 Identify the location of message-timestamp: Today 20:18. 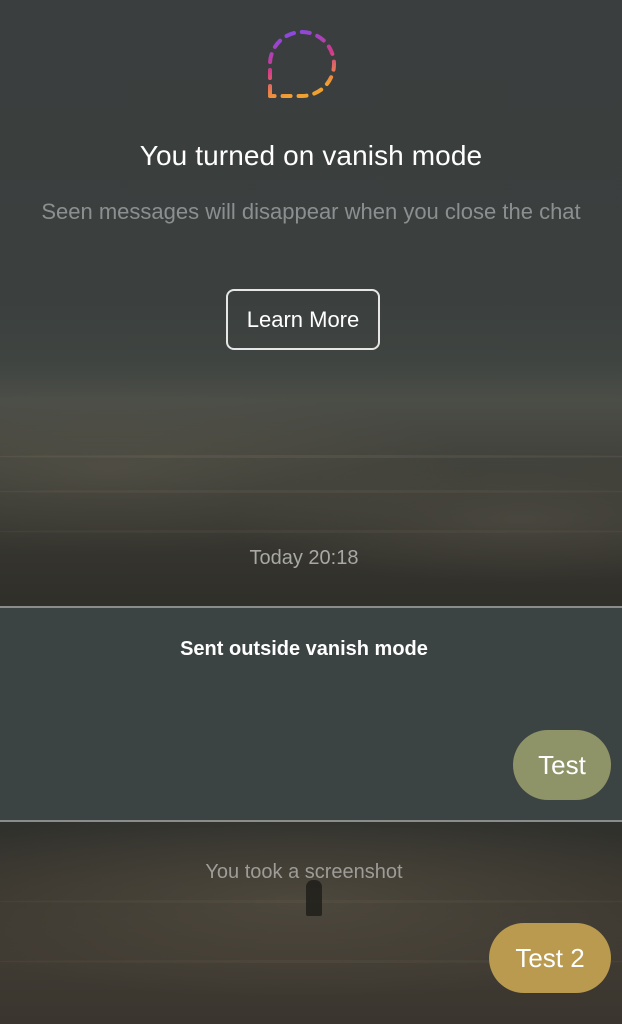
(304, 558).